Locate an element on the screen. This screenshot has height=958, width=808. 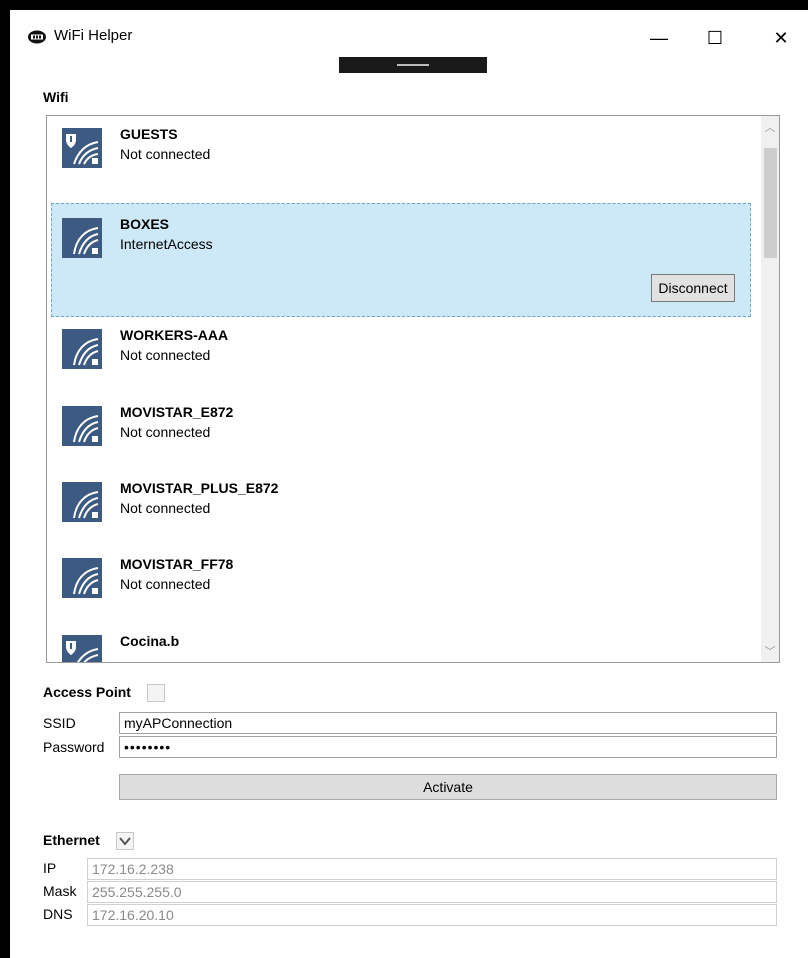
minimize-button: — is located at coordinates (659, 38).